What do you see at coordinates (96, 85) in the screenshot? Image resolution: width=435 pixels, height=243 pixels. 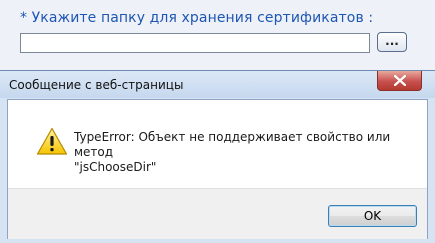 I see `dialog-title: Сообщение с веб-страницы` at bounding box center [96, 85].